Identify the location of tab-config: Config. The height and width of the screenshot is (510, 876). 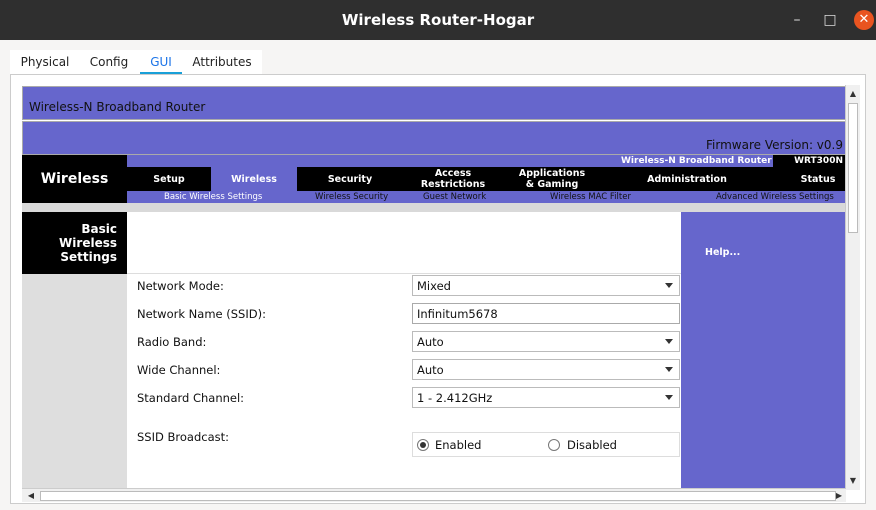
(109, 62).